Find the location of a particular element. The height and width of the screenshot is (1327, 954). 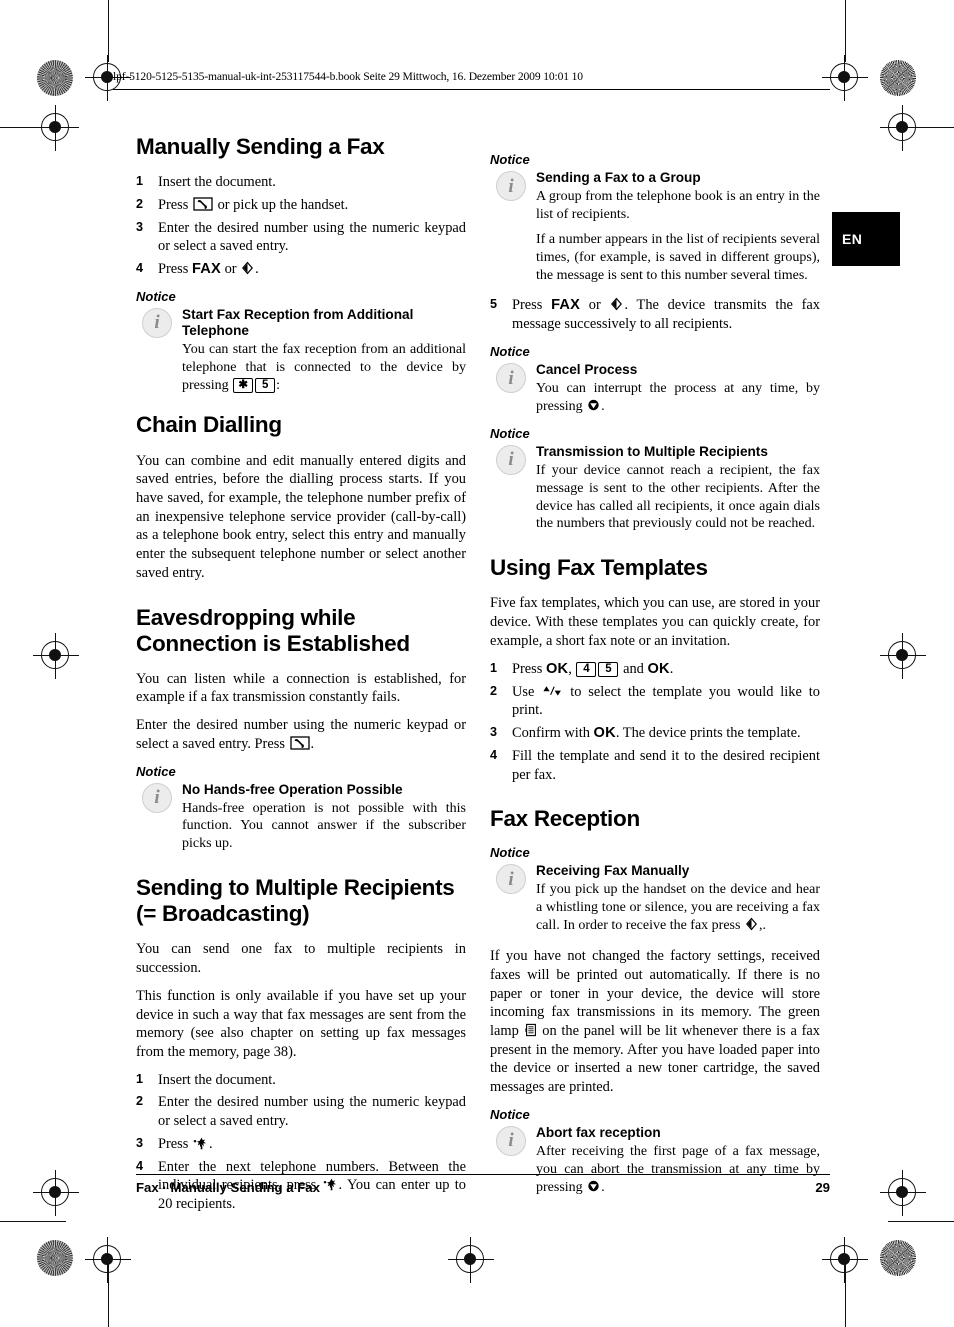

step-number: 1 is located at coordinates (140, 181).